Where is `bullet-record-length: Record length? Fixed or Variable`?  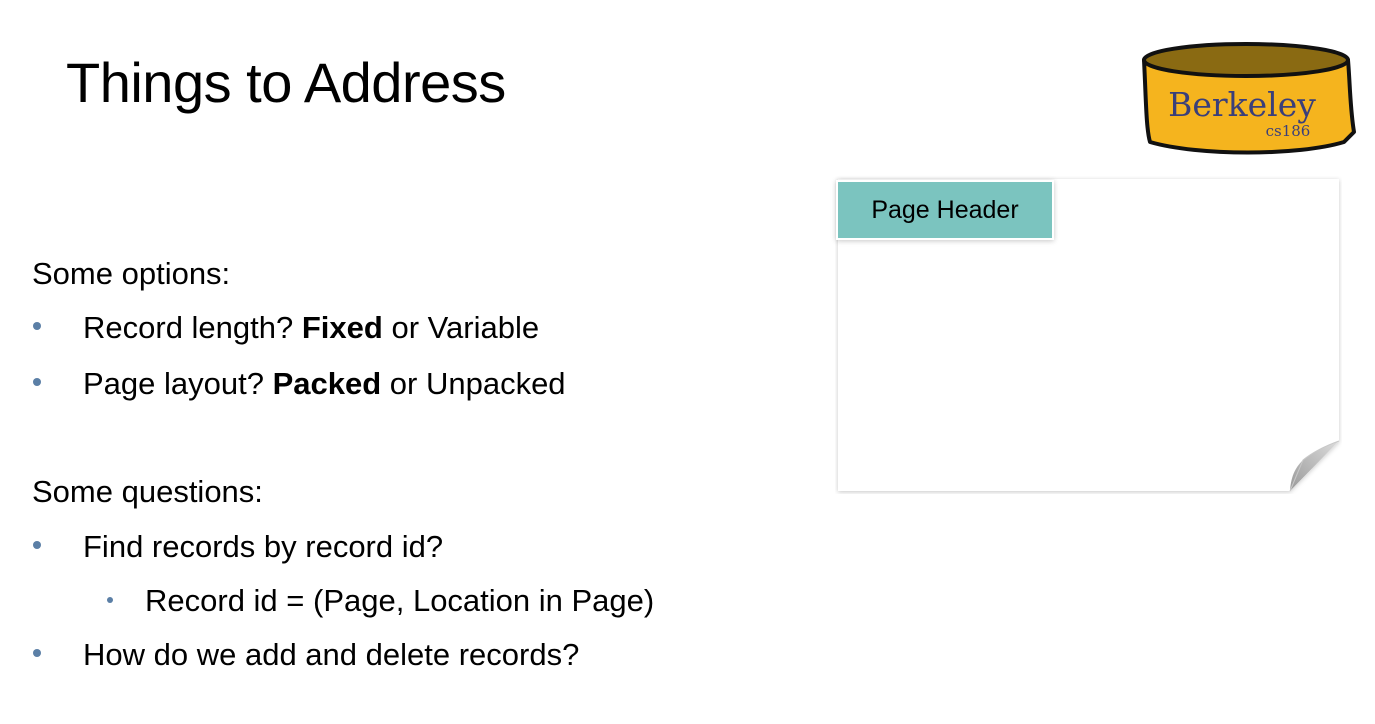
bullet-record-length: Record length? Fixed or Variable is located at coordinates (286, 328).